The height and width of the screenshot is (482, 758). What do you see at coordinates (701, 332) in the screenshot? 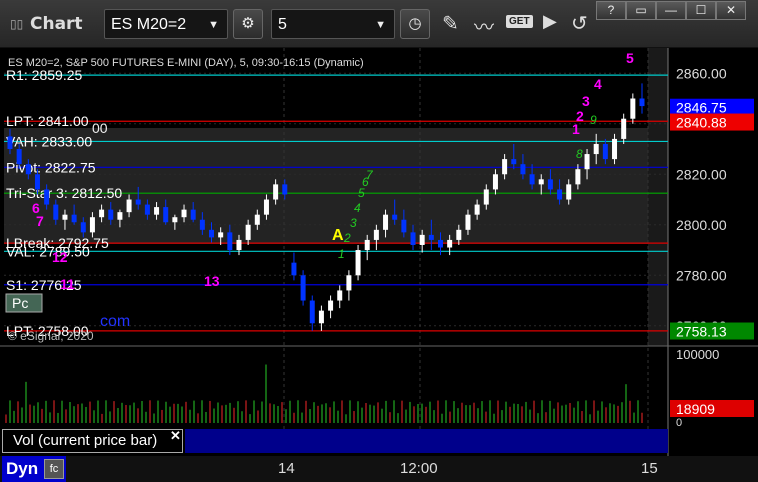
I see `price-tag-label: 2758.13` at bounding box center [701, 332].